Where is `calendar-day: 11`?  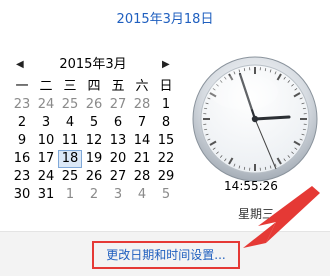
calendar-day: 11 is located at coordinates (70, 141).